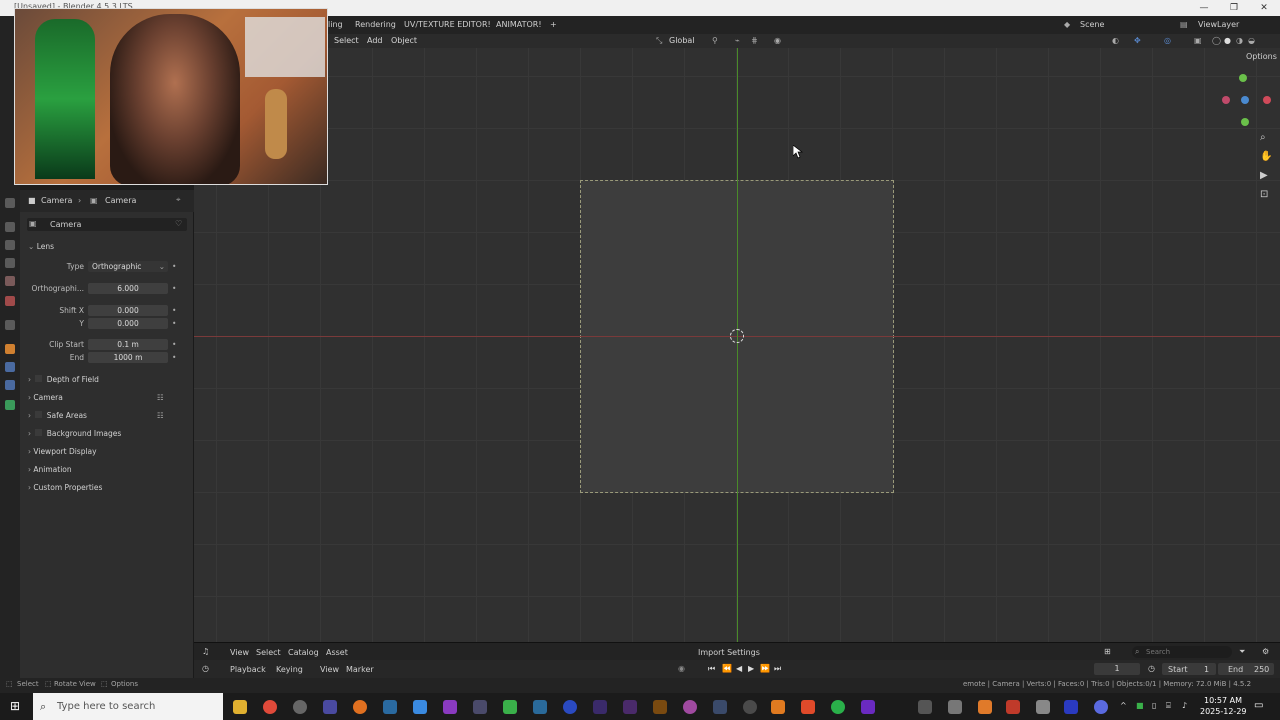  What do you see at coordinates (239, 652) in the screenshot?
I see `menu-view: View` at bounding box center [239, 652].